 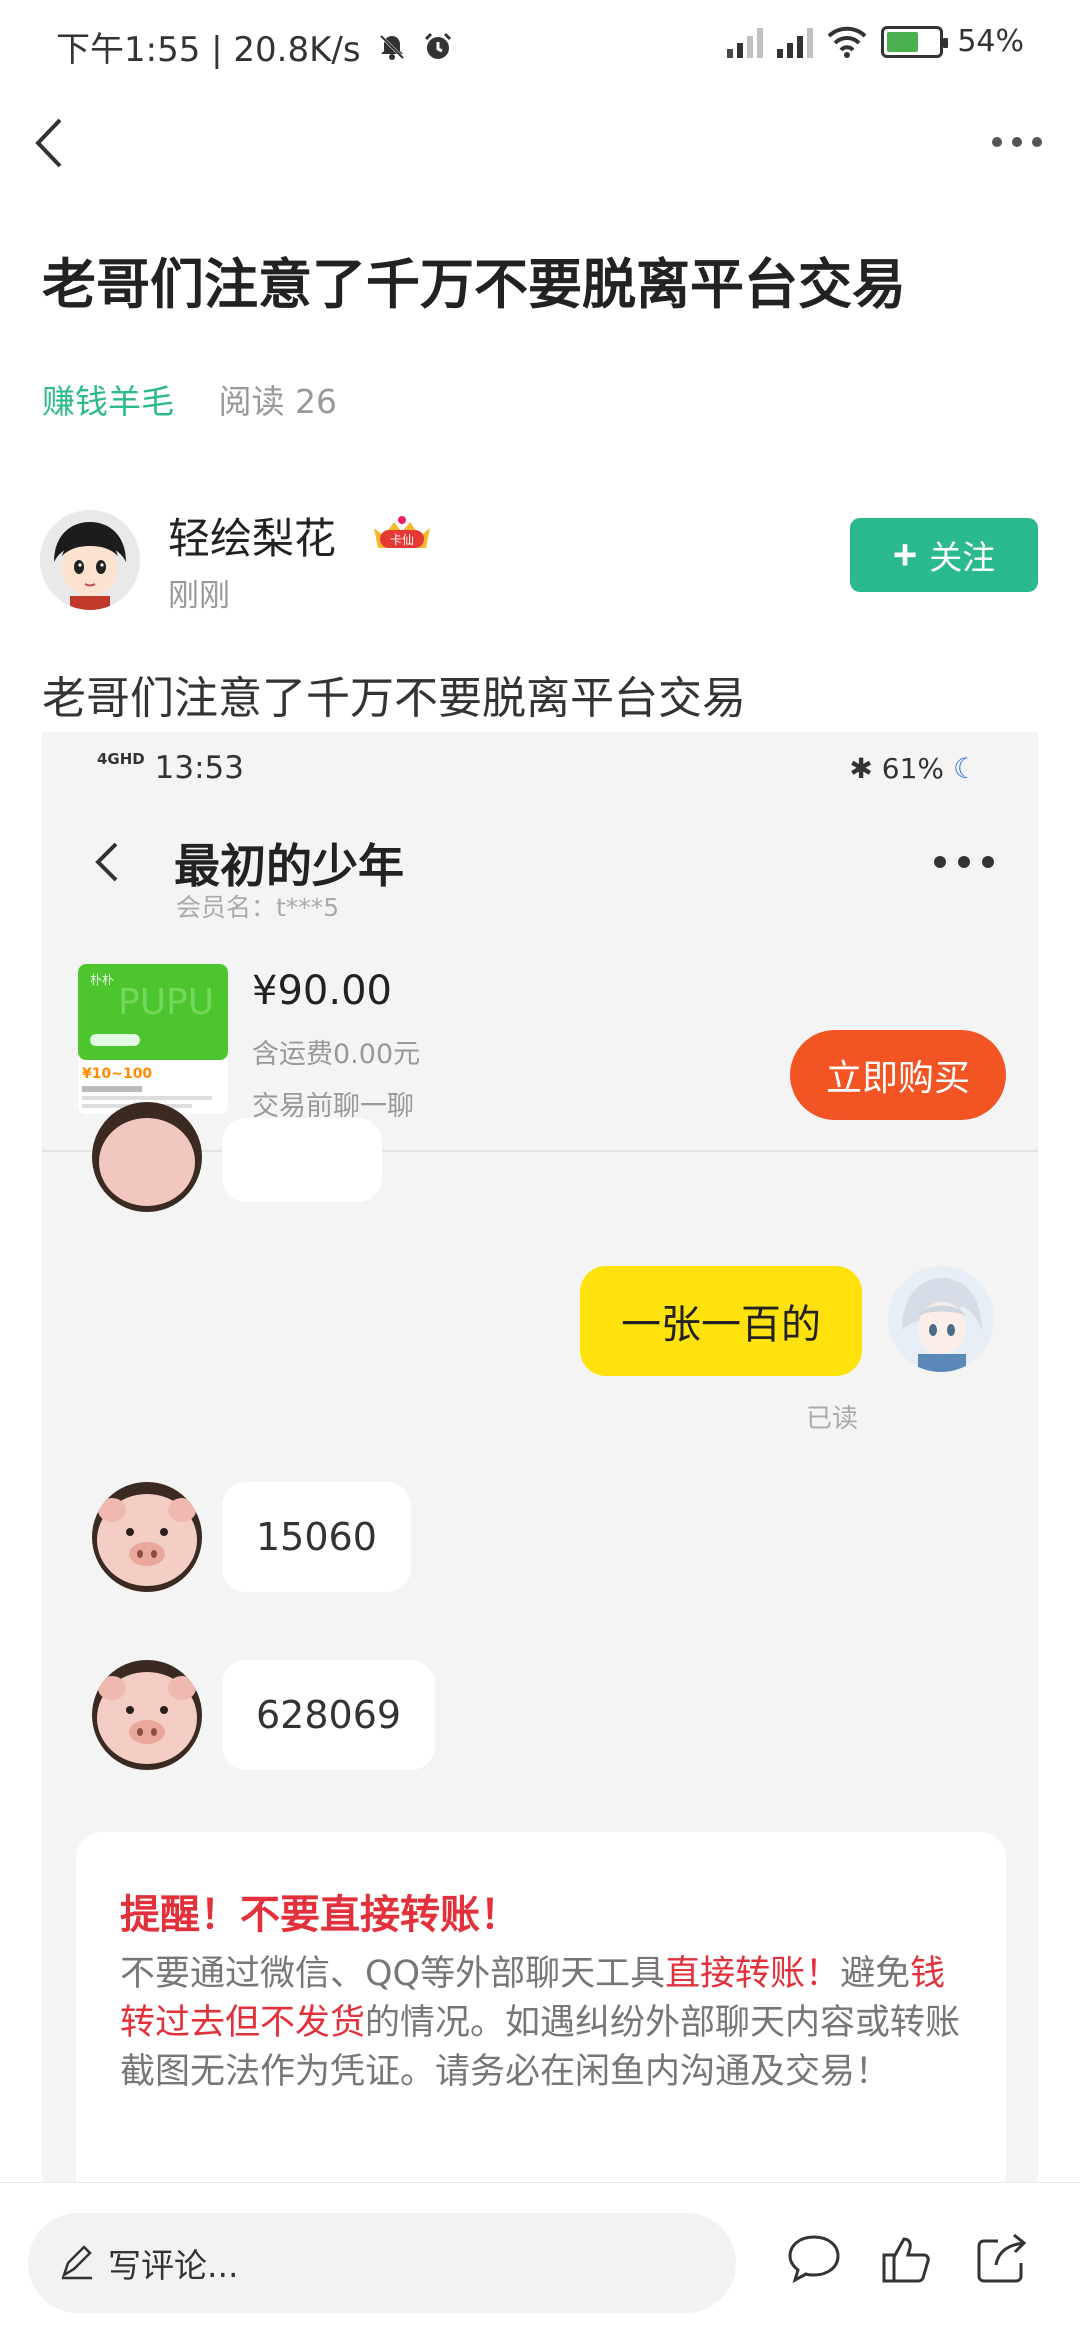 I want to click on product-price: ¥90.00, so click(x=322, y=991).